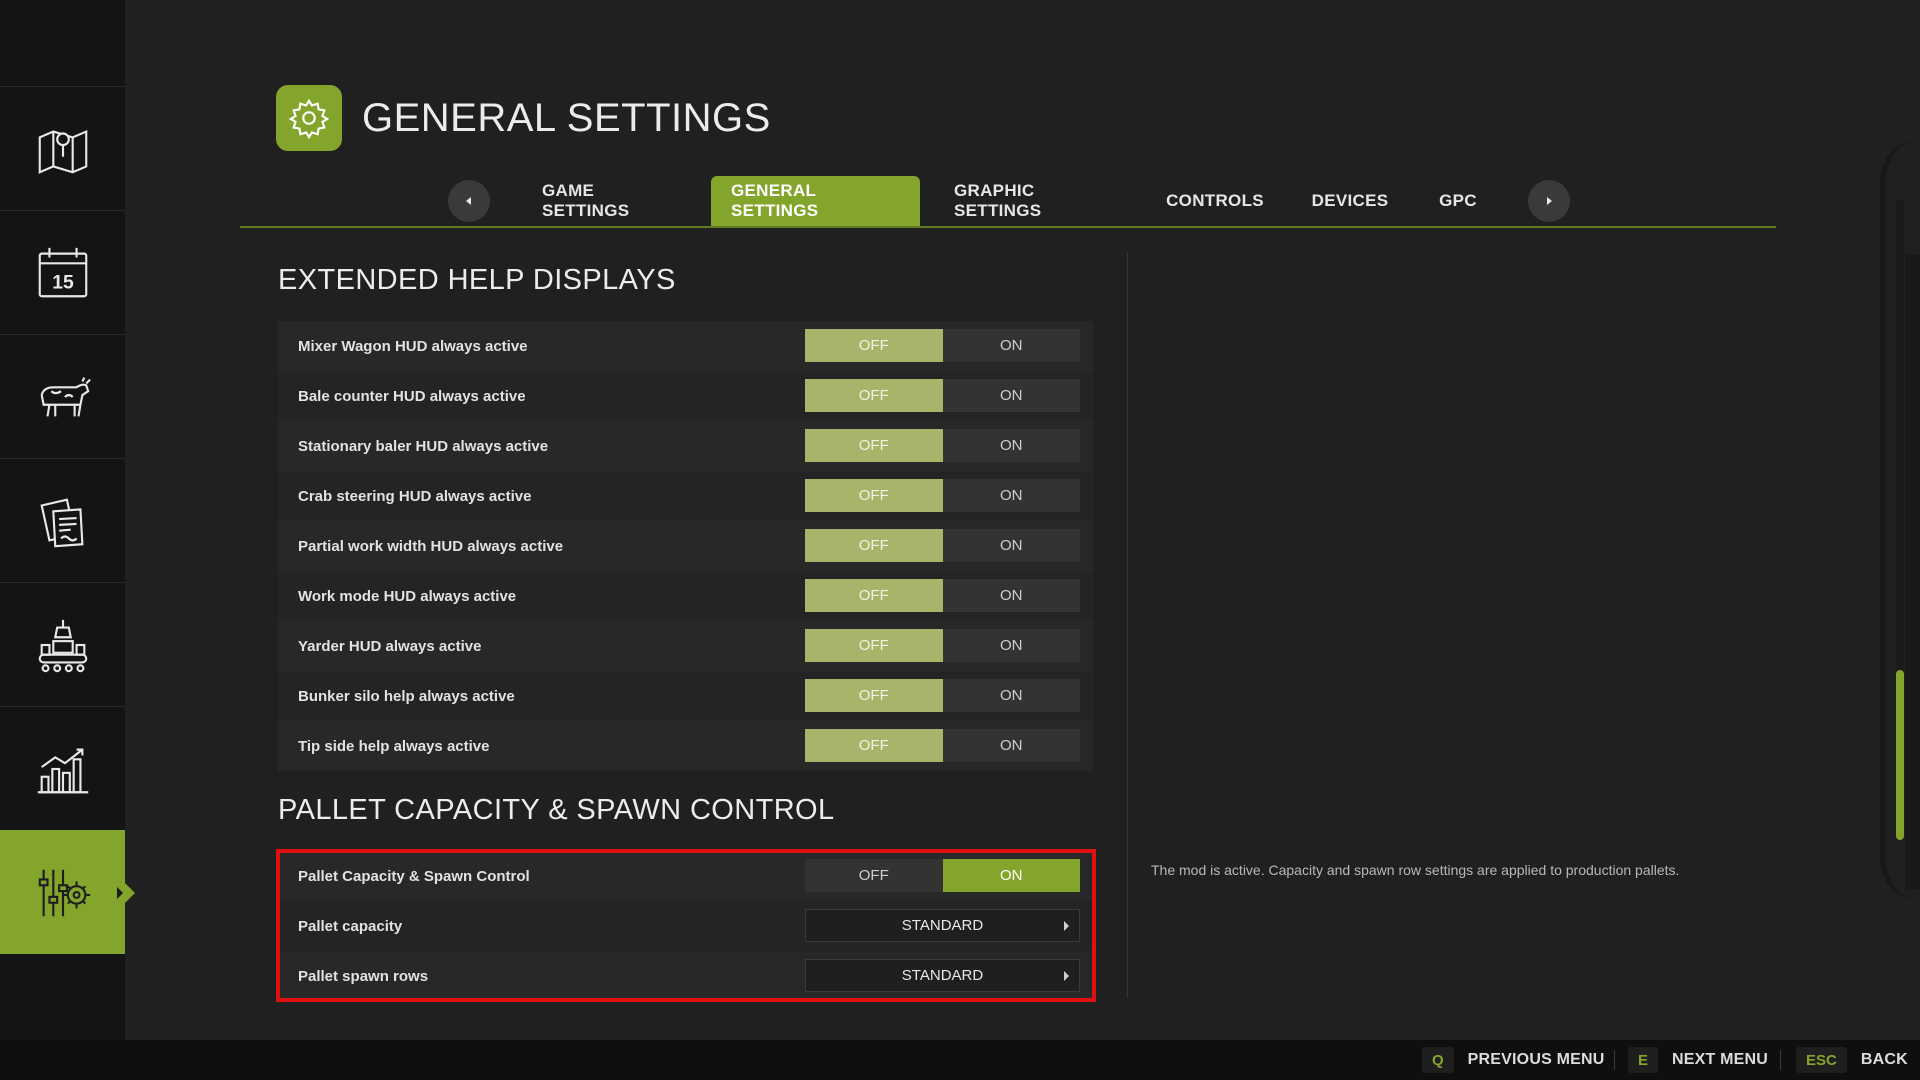 This screenshot has width=1920, height=1080. I want to click on pallet-spawn-rows-selector: STANDARD, so click(942, 975).